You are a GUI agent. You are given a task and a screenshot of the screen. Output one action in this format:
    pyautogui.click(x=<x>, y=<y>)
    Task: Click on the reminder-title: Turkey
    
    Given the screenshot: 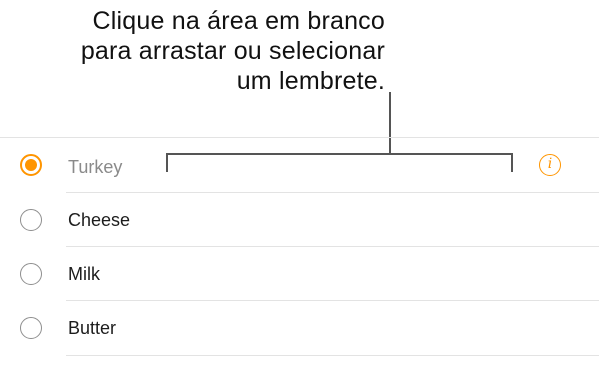 What is the action you would take?
    pyautogui.click(x=95, y=167)
    